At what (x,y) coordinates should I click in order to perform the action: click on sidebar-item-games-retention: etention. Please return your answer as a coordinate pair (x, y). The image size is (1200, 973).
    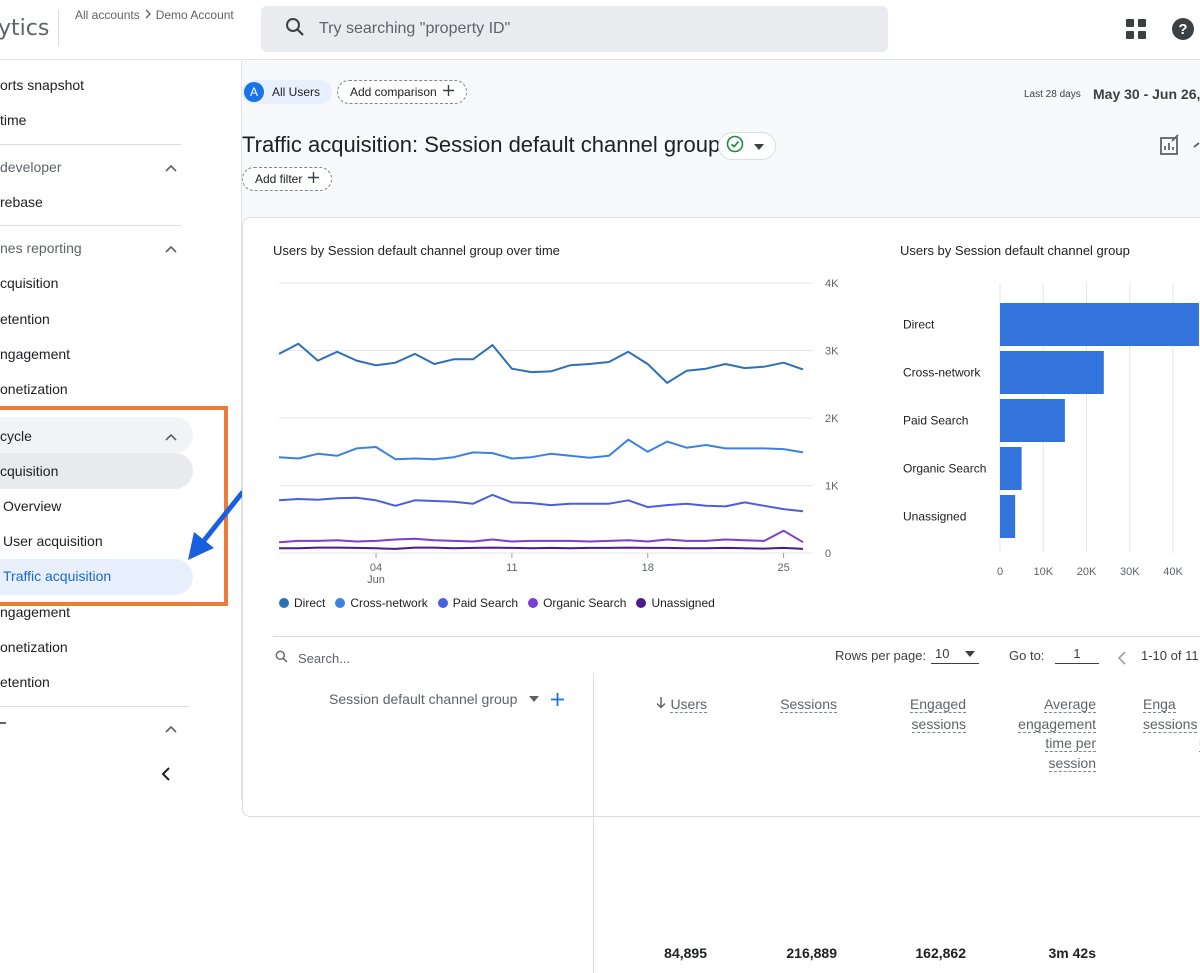
    Looking at the image, I should click on (25, 321).